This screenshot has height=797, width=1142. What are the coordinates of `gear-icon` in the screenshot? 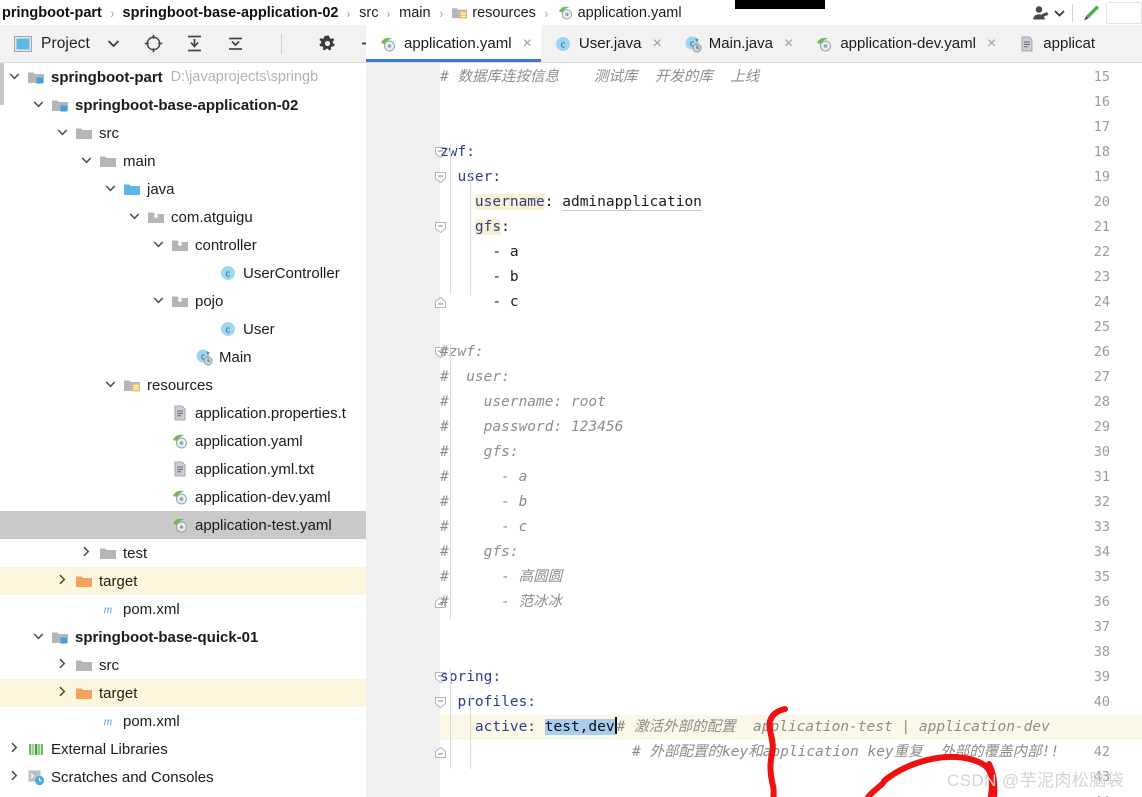 It's located at (327, 43).